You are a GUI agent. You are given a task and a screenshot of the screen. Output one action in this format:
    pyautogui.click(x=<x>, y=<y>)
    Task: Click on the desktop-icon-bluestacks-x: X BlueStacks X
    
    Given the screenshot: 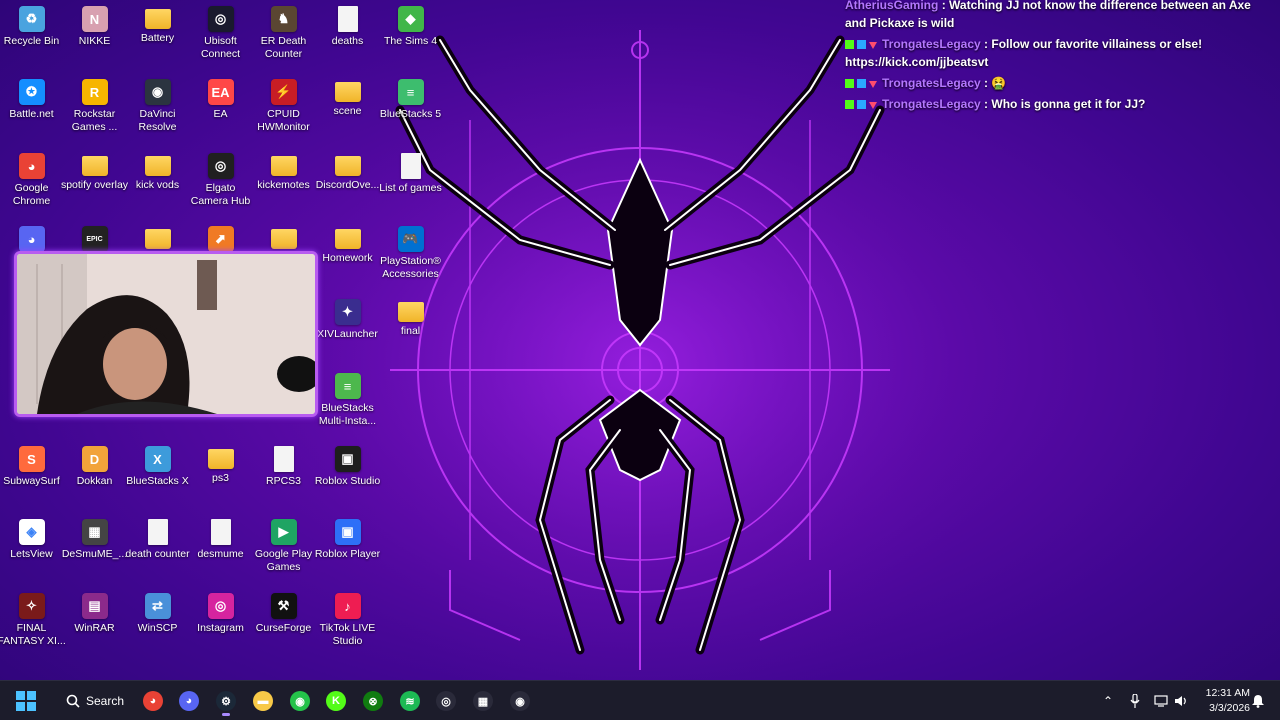 What is the action you would take?
    pyautogui.click(x=157, y=475)
    